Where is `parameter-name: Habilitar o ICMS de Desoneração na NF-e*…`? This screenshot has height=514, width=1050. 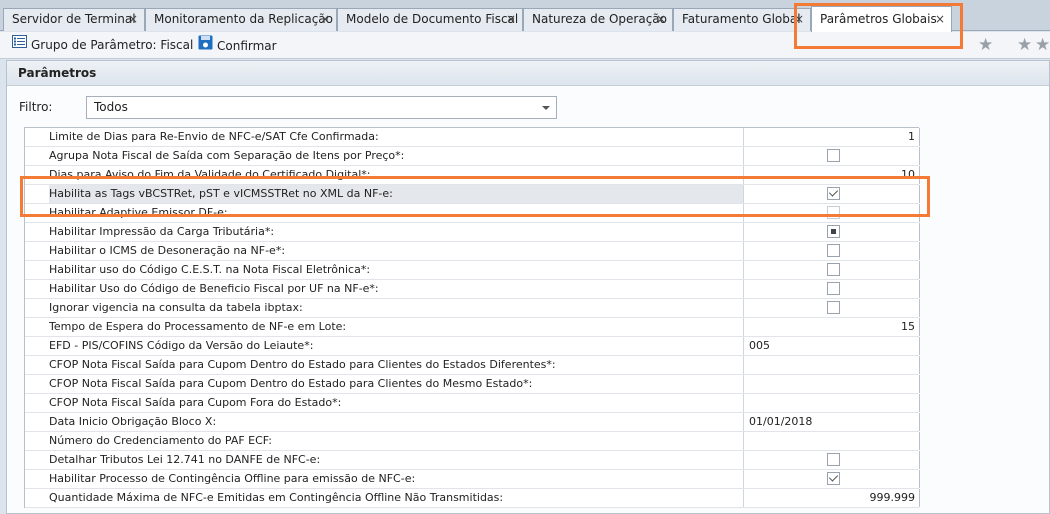 parameter-name: Habilitar o ICMS de Desoneração na NF-e*… is located at coordinates (396, 251).